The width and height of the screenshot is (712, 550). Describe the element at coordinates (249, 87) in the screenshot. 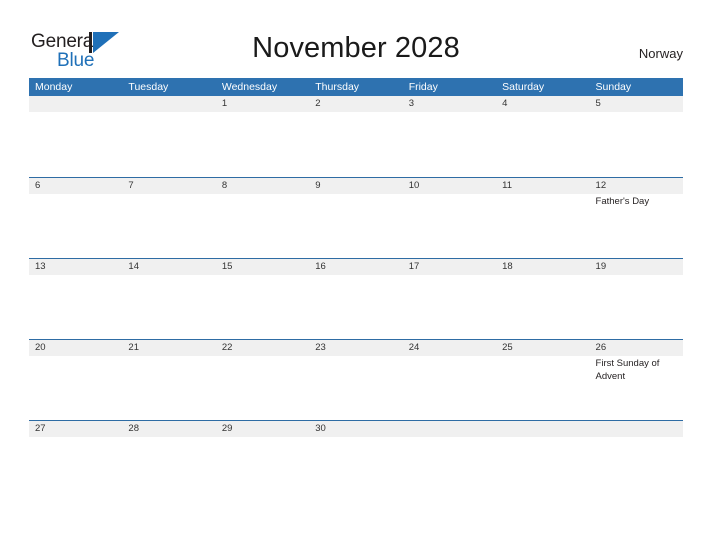

I see `weekday-header-wednesday: Wednesday` at that location.